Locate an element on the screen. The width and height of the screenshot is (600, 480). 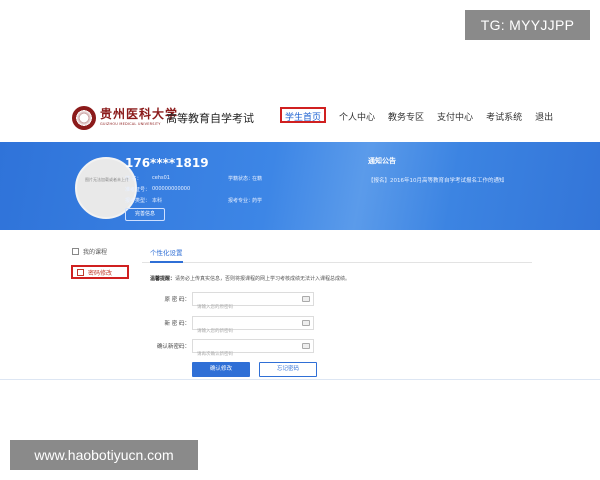
major-label: 报考专业： is located at coordinates (241, 201).